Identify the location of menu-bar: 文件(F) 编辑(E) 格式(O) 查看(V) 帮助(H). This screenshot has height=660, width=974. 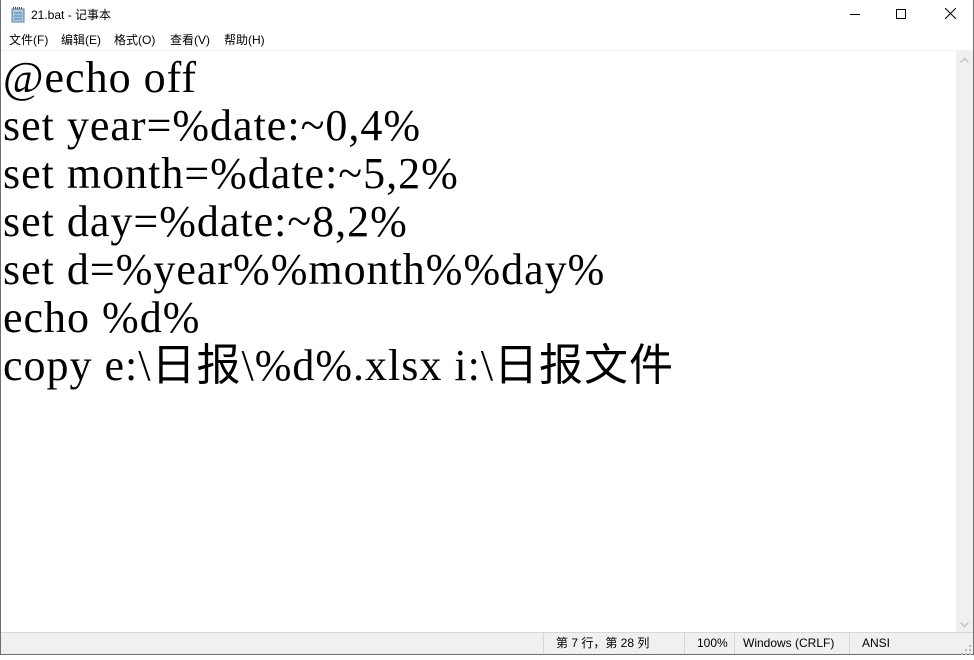
(487, 40).